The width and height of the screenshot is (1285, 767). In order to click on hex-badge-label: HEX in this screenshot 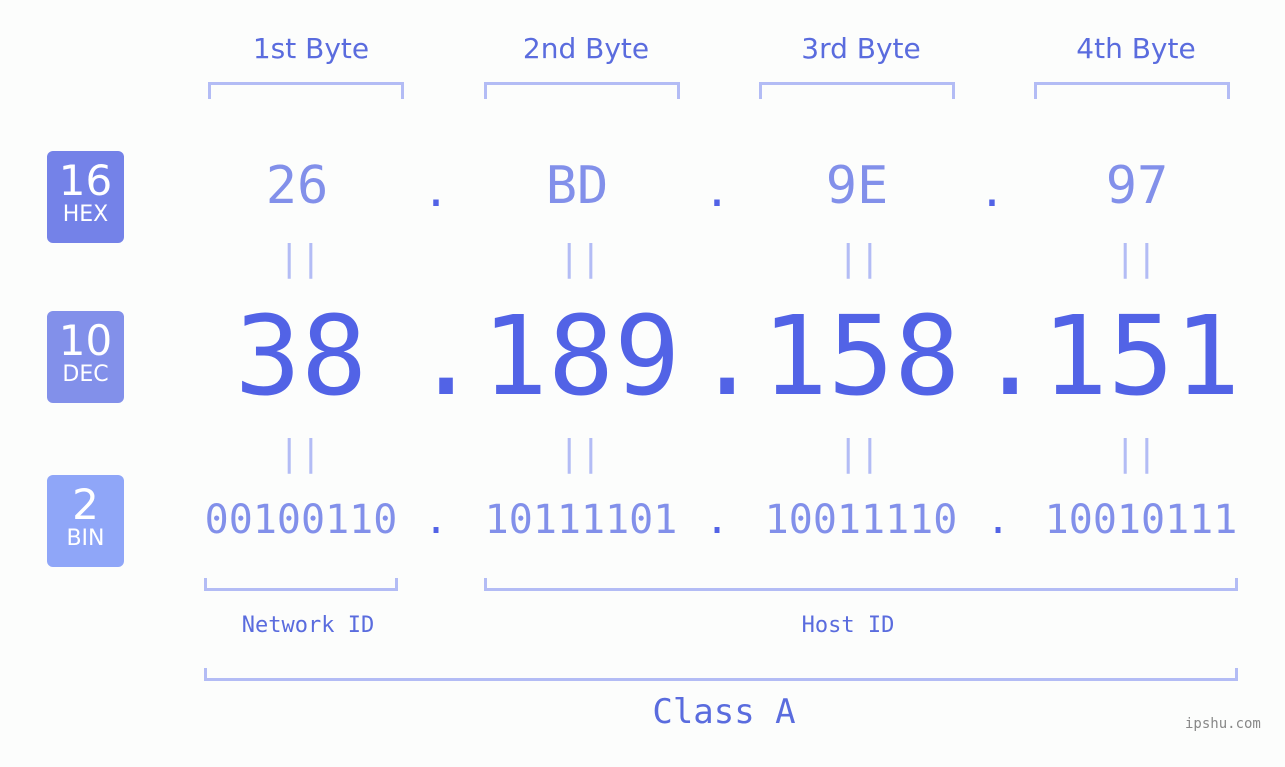, I will do `click(85, 214)`.